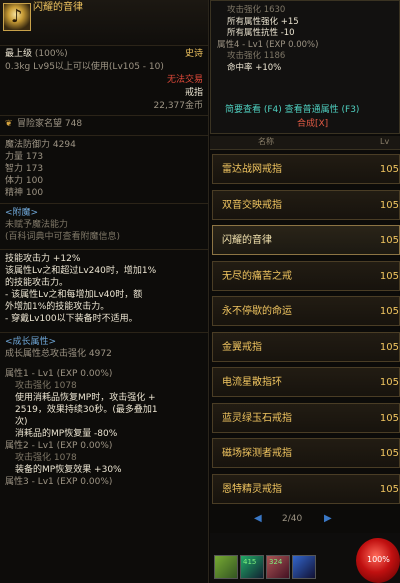 This screenshot has height=583, width=400. I want to click on item-durability: (100%), so click(51, 53).